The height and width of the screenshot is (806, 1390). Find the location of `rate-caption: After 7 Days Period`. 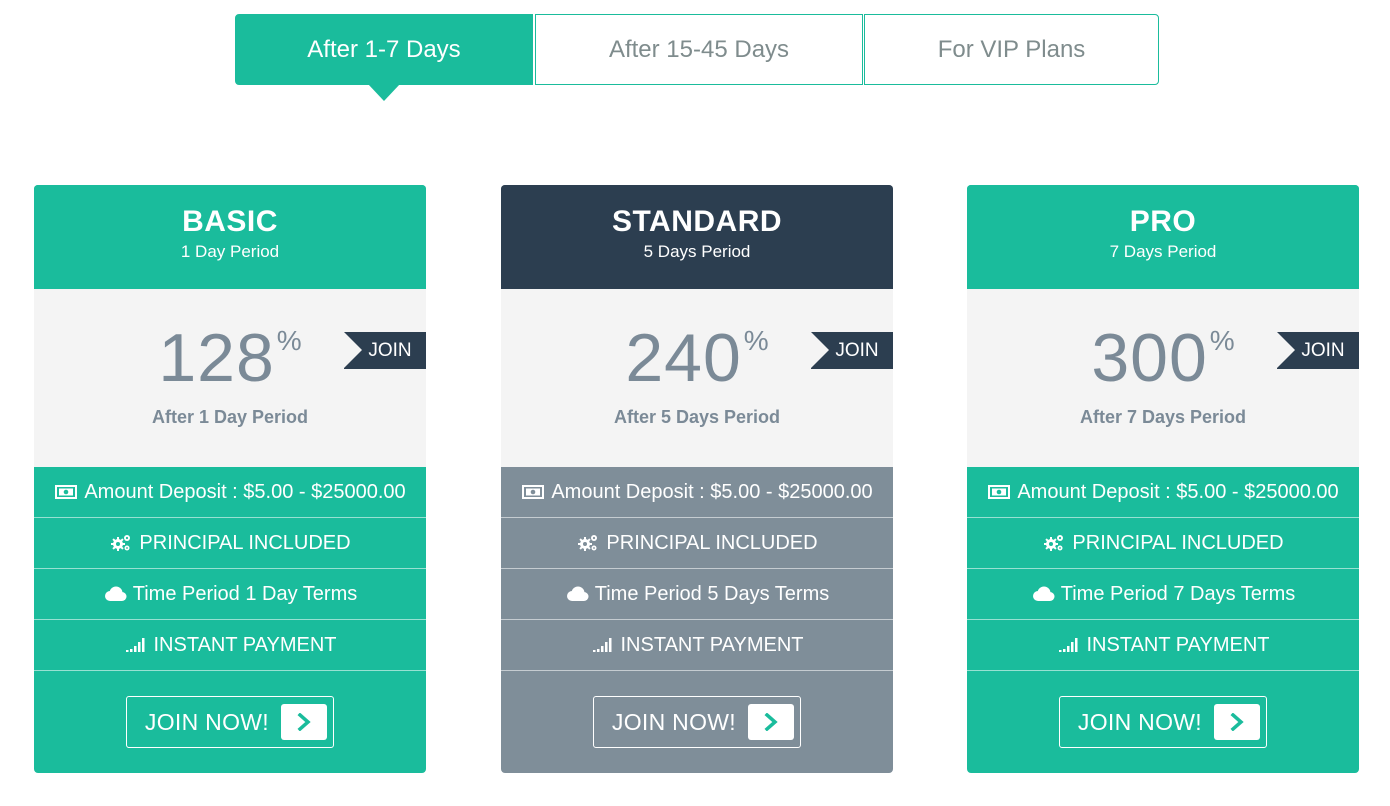

rate-caption: After 7 Days Period is located at coordinates (1163, 417).